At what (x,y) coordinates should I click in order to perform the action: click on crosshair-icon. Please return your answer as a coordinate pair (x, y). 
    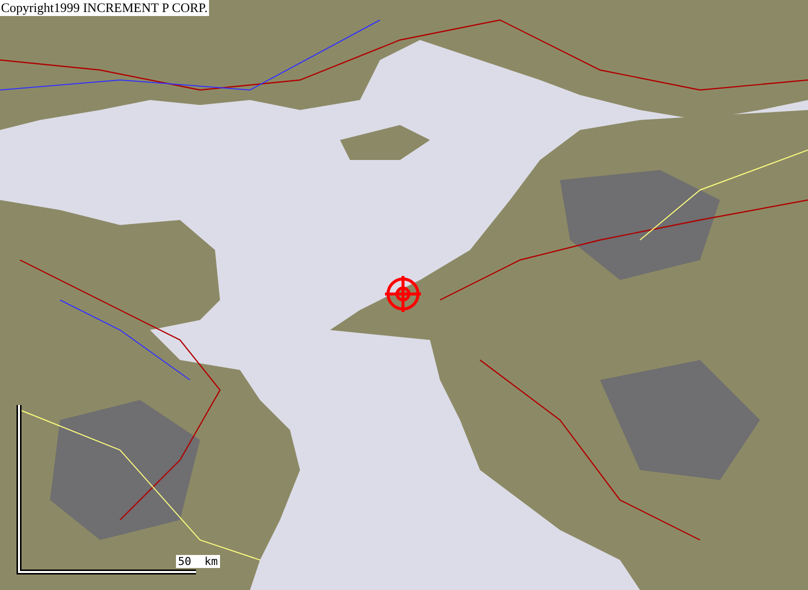
    Looking at the image, I should click on (403, 294).